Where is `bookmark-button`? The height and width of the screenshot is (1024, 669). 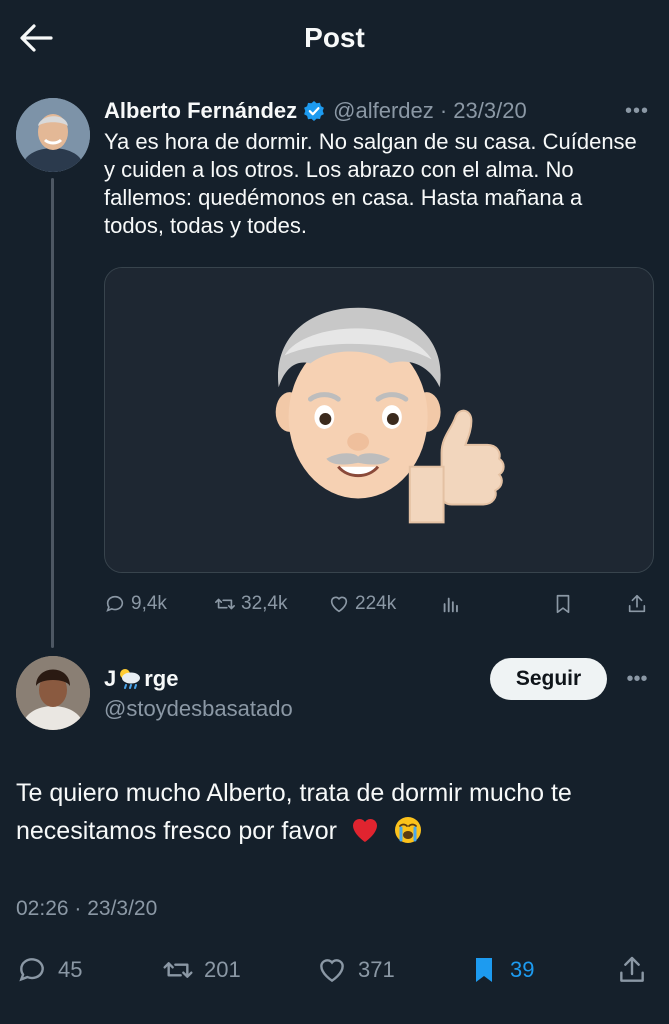 bookmark-button is located at coordinates (565, 604).